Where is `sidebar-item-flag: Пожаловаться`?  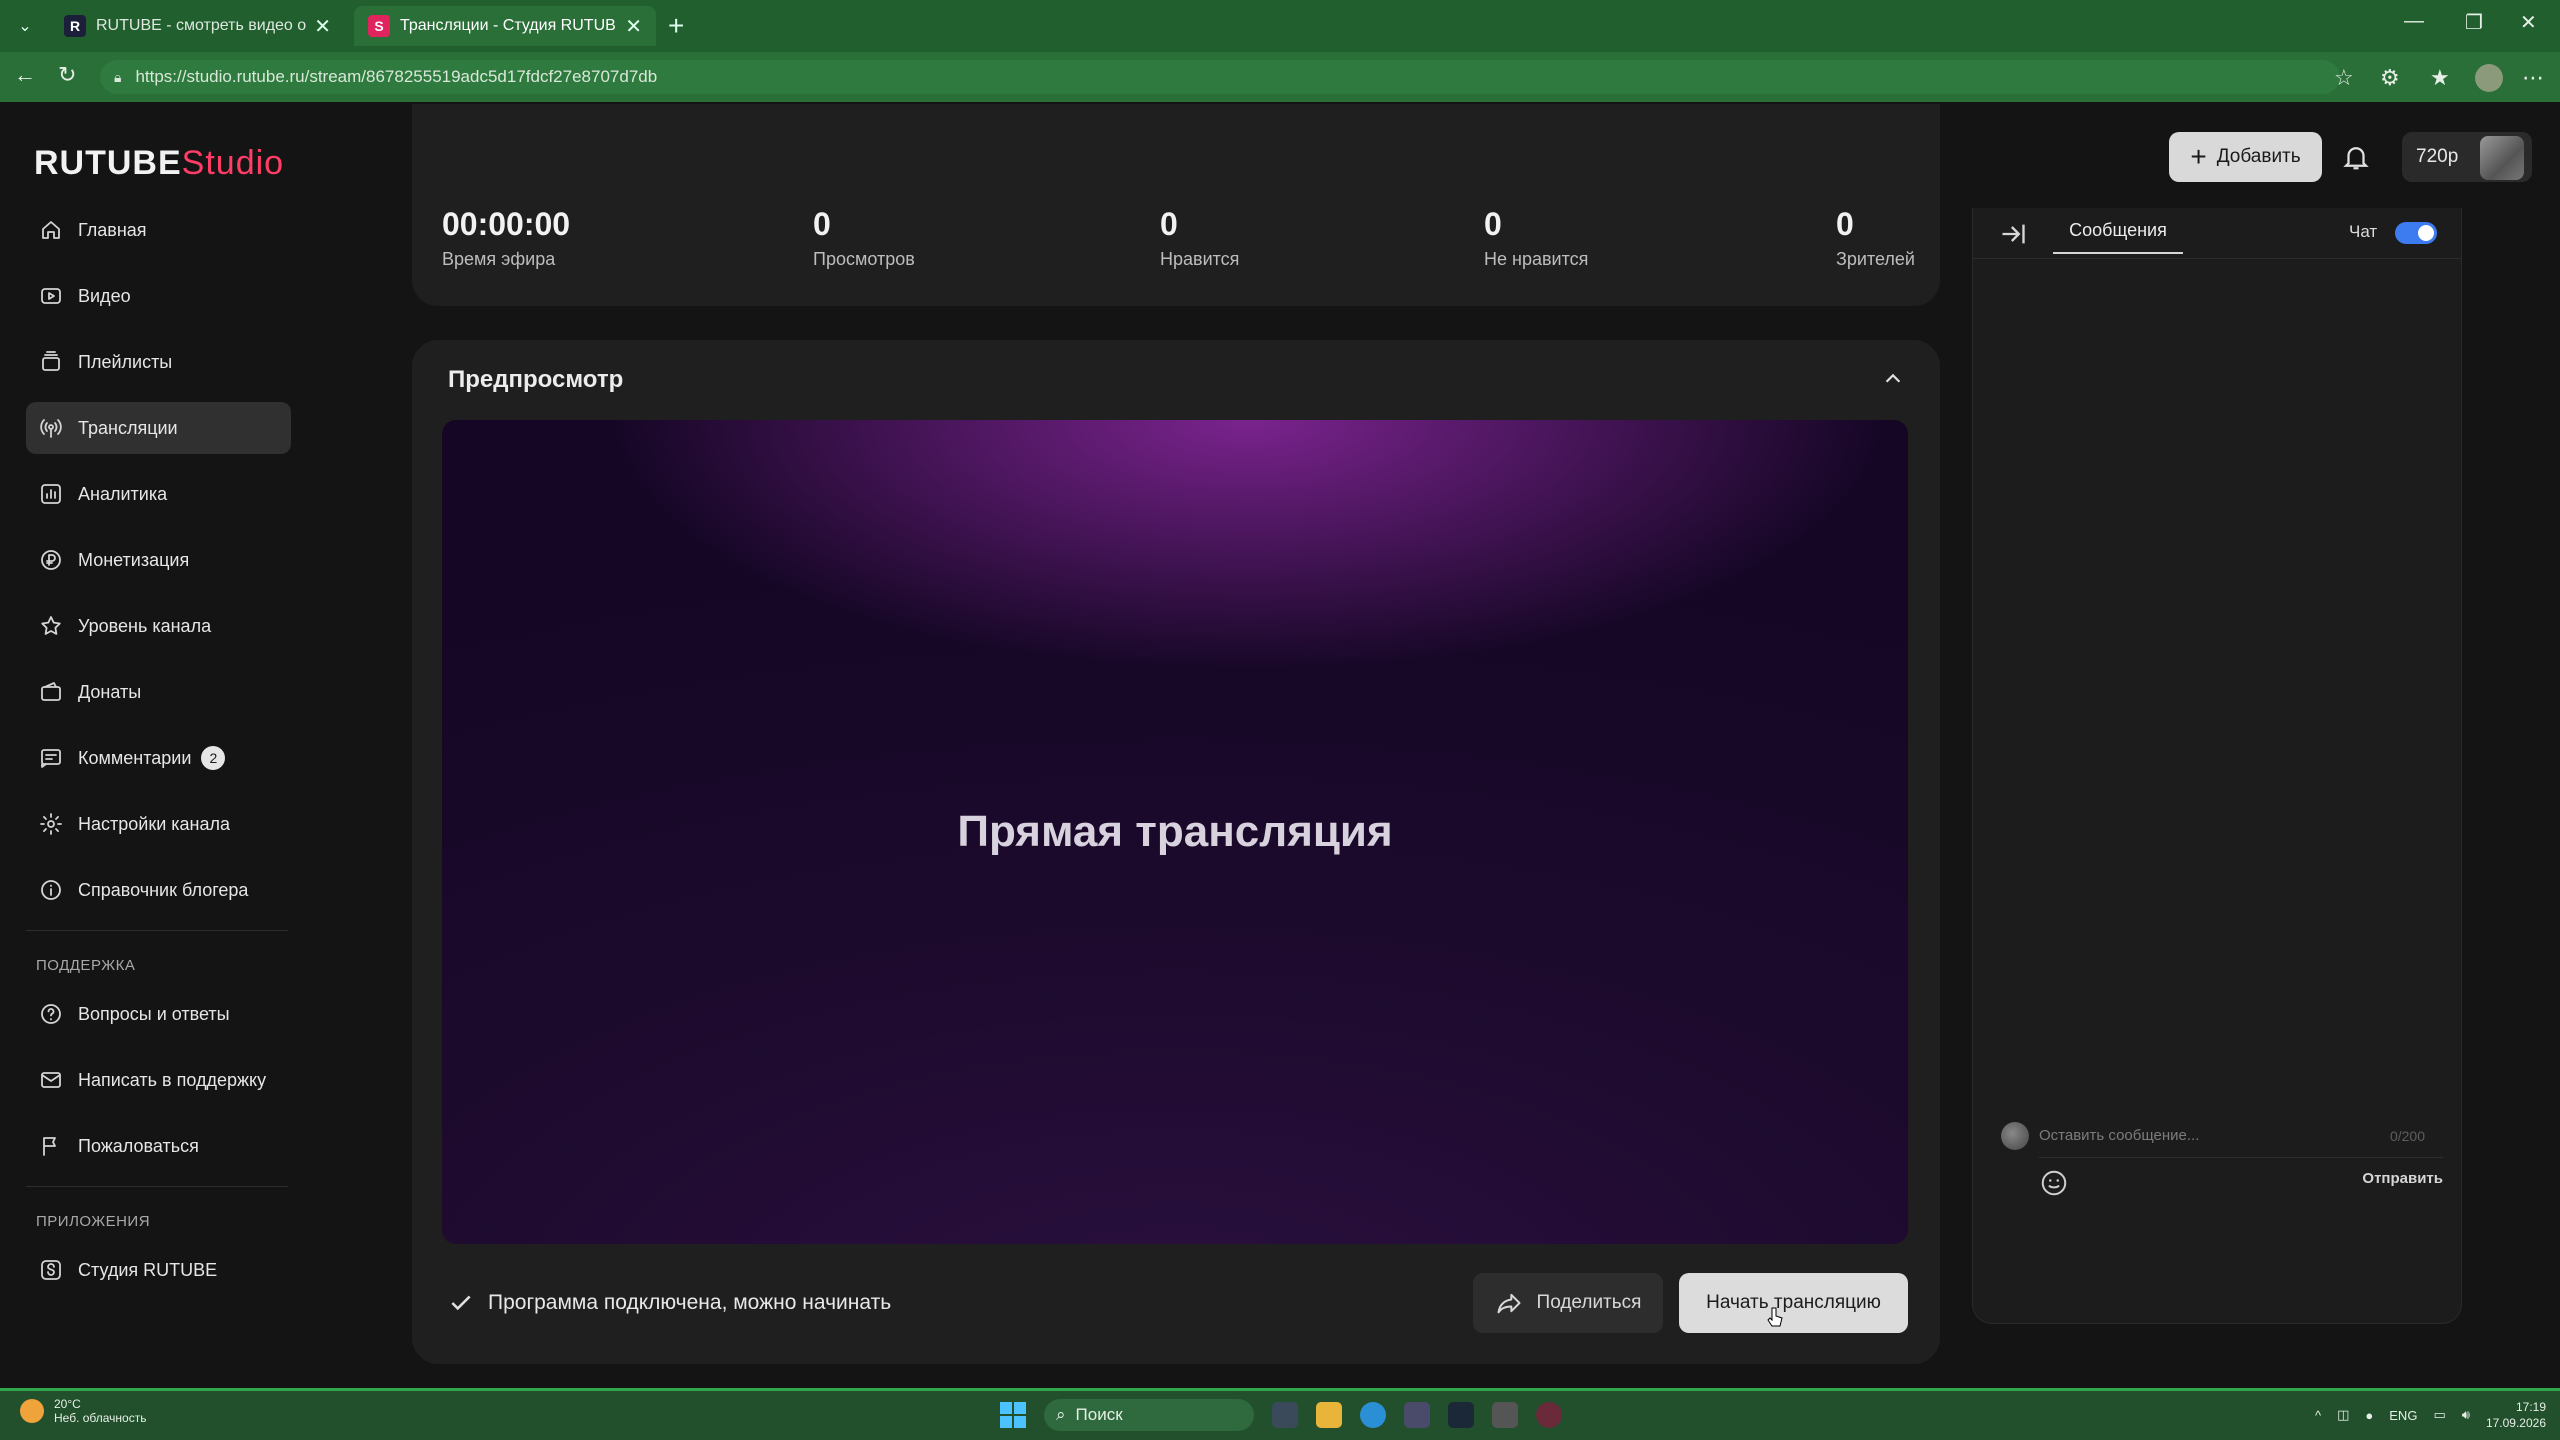 sidebar-item-flag: Пожаловаться is located at coordinates (158, 1146).